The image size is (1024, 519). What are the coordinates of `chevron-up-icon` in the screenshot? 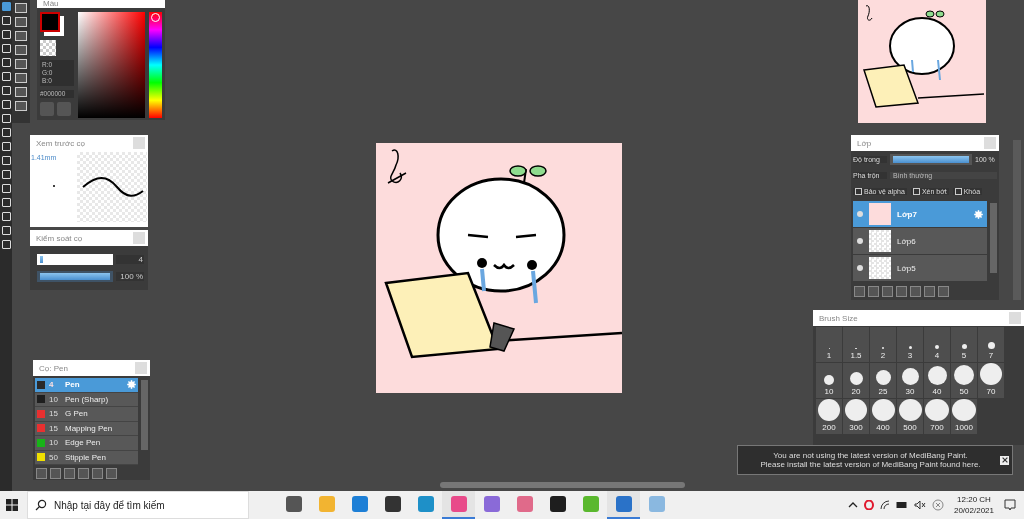 It's located at (852, 505).